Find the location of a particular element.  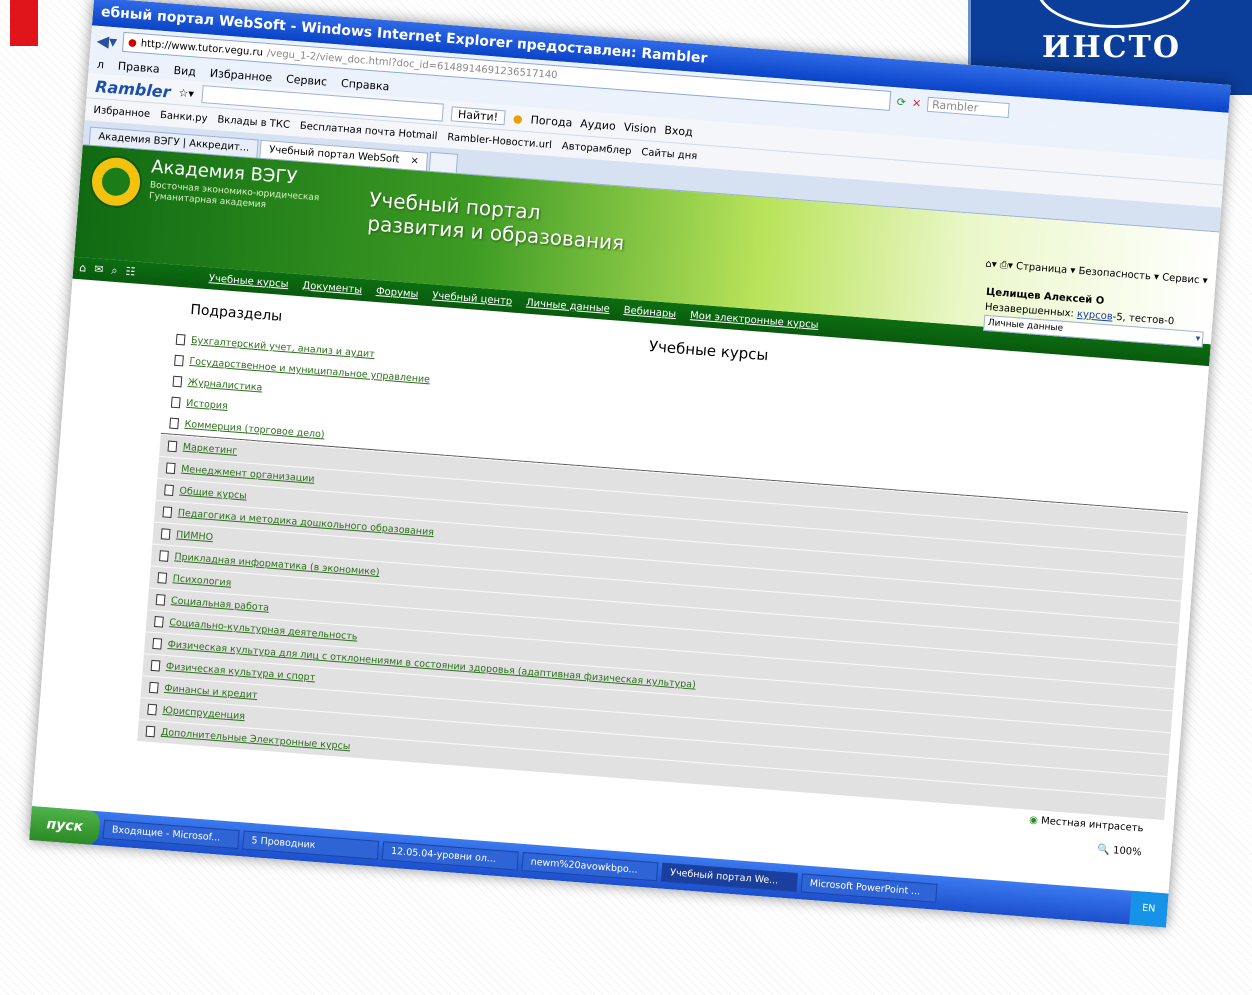

nav-webinars: Вебинары is located at coordinates (649, 312).